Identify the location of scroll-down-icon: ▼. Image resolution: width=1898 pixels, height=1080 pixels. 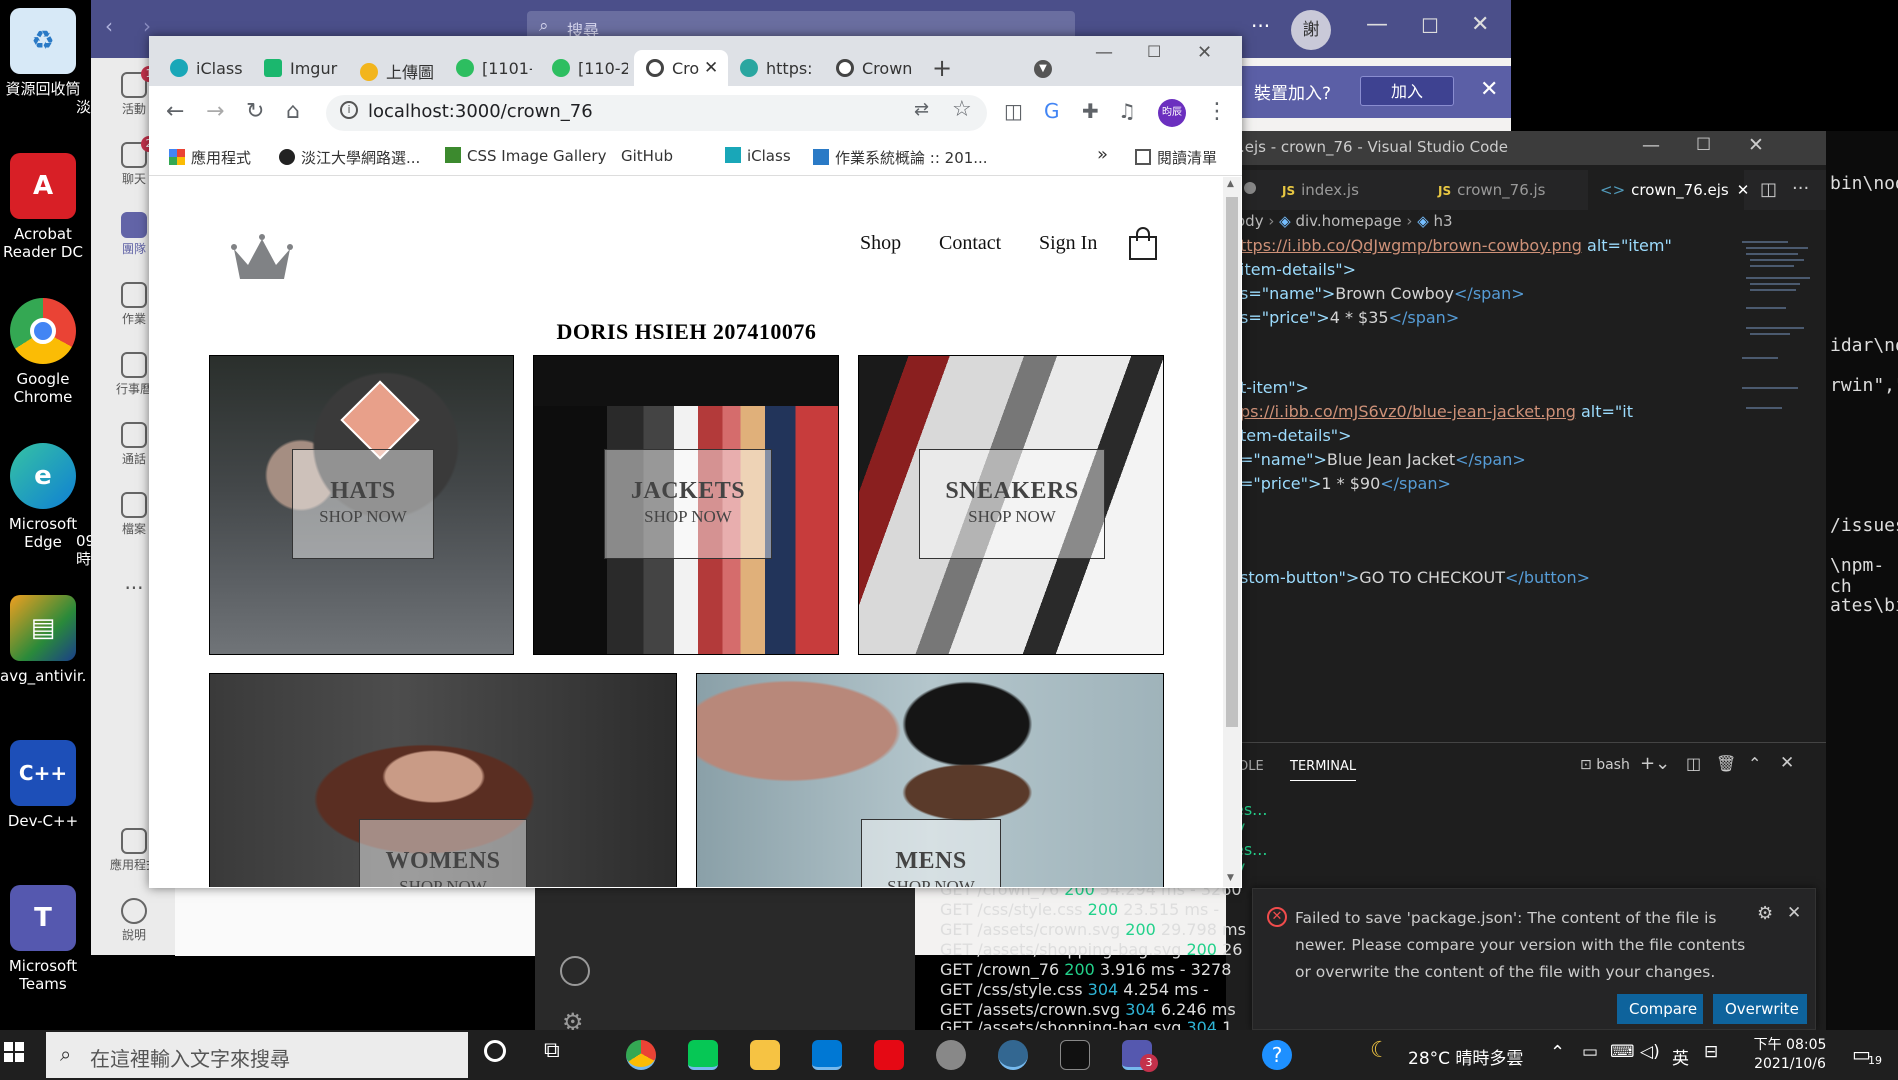
(1230, 878).